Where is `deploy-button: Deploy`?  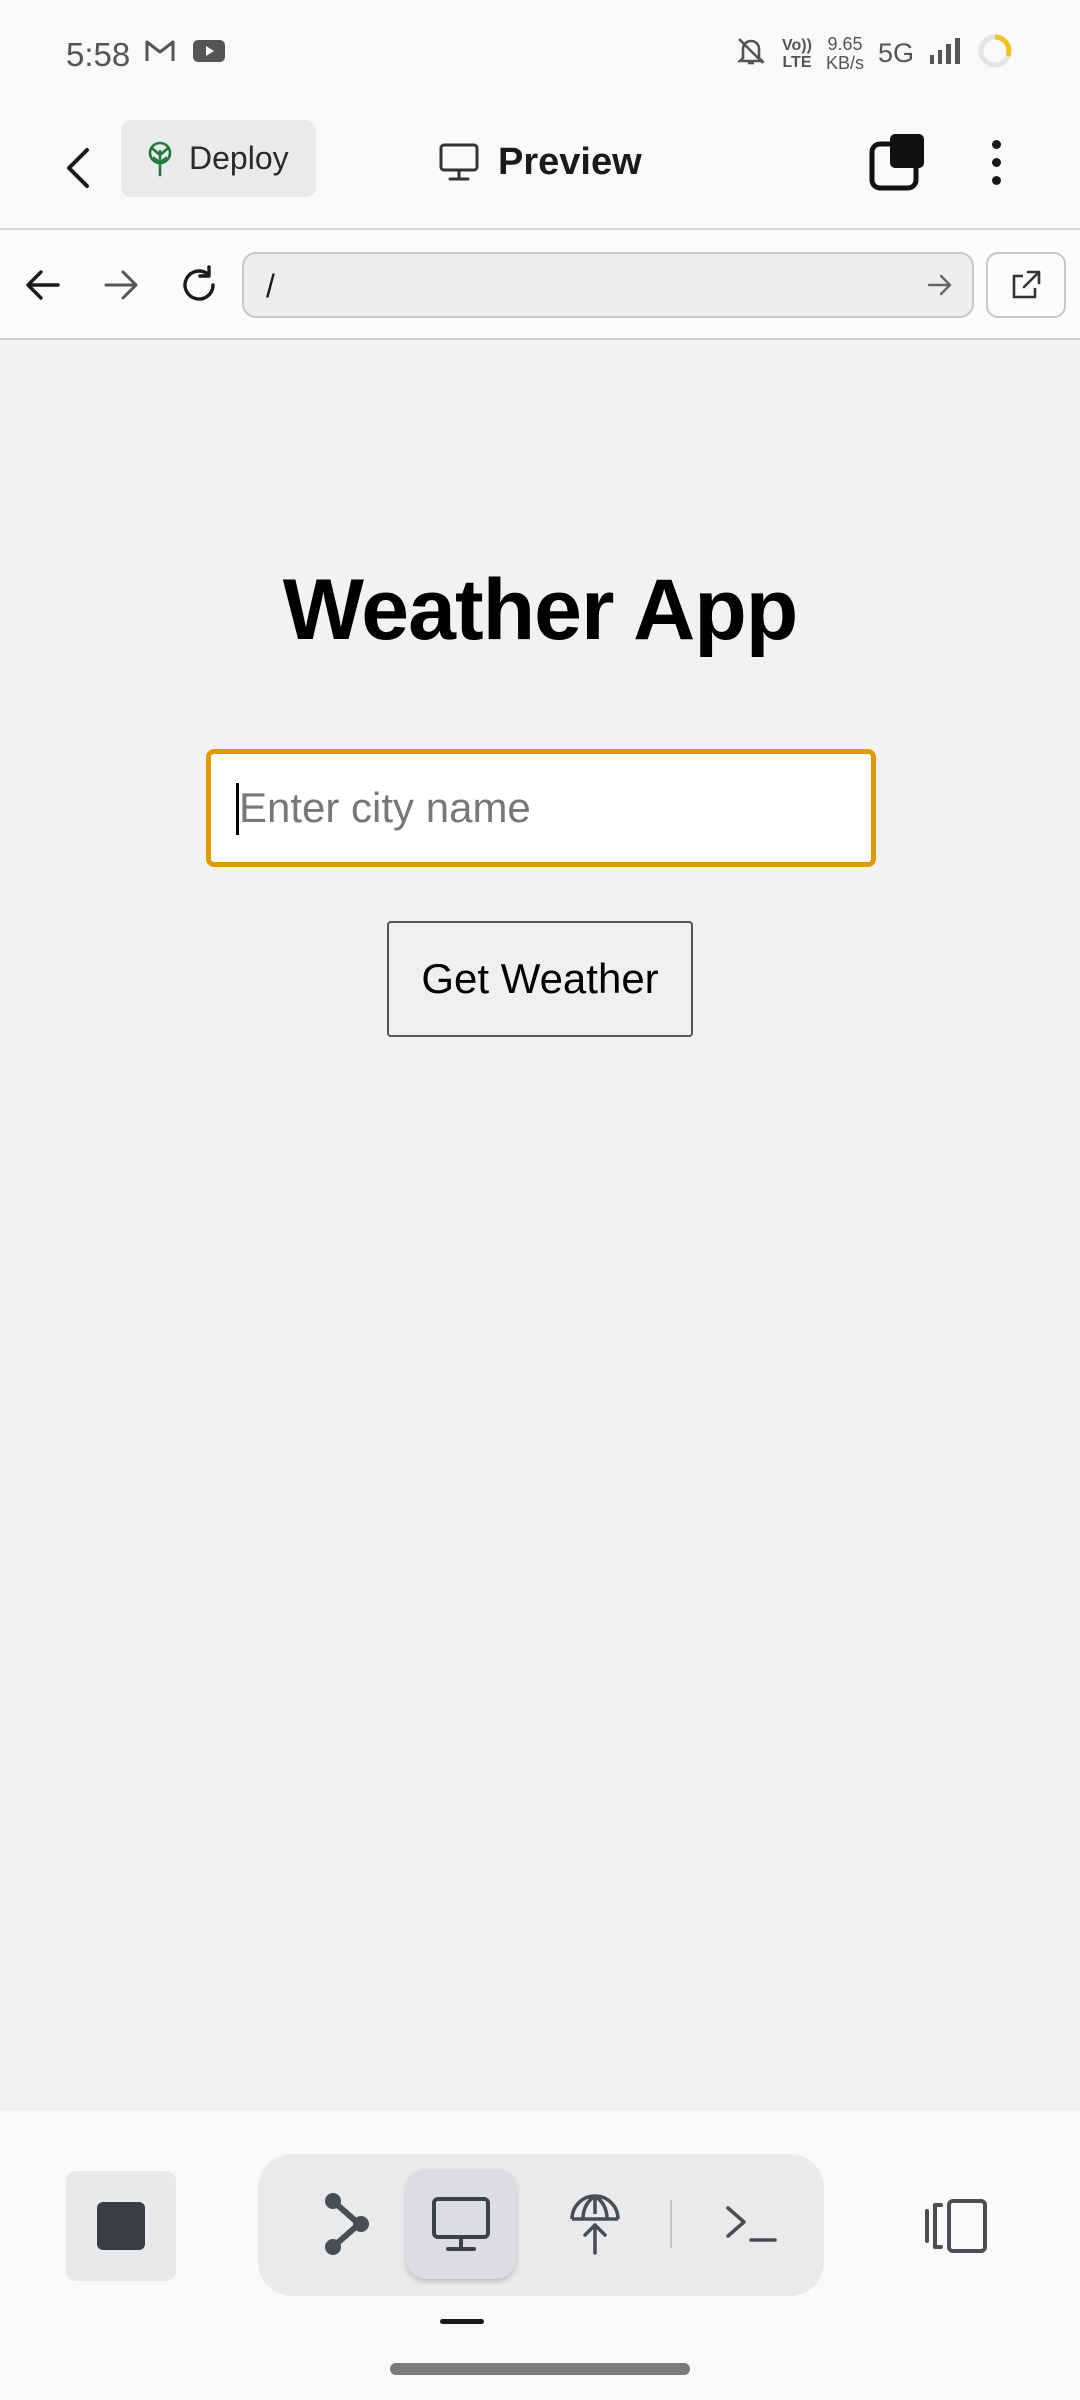
deploy-button: Deploy is located at coordinates (218, 158).